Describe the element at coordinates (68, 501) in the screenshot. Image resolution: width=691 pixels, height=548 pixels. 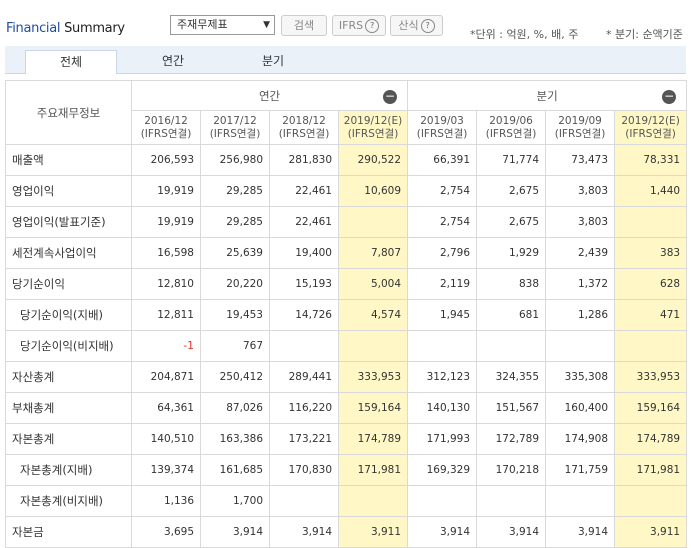
I see `row-label: 자본총계(비지배)` at that location.